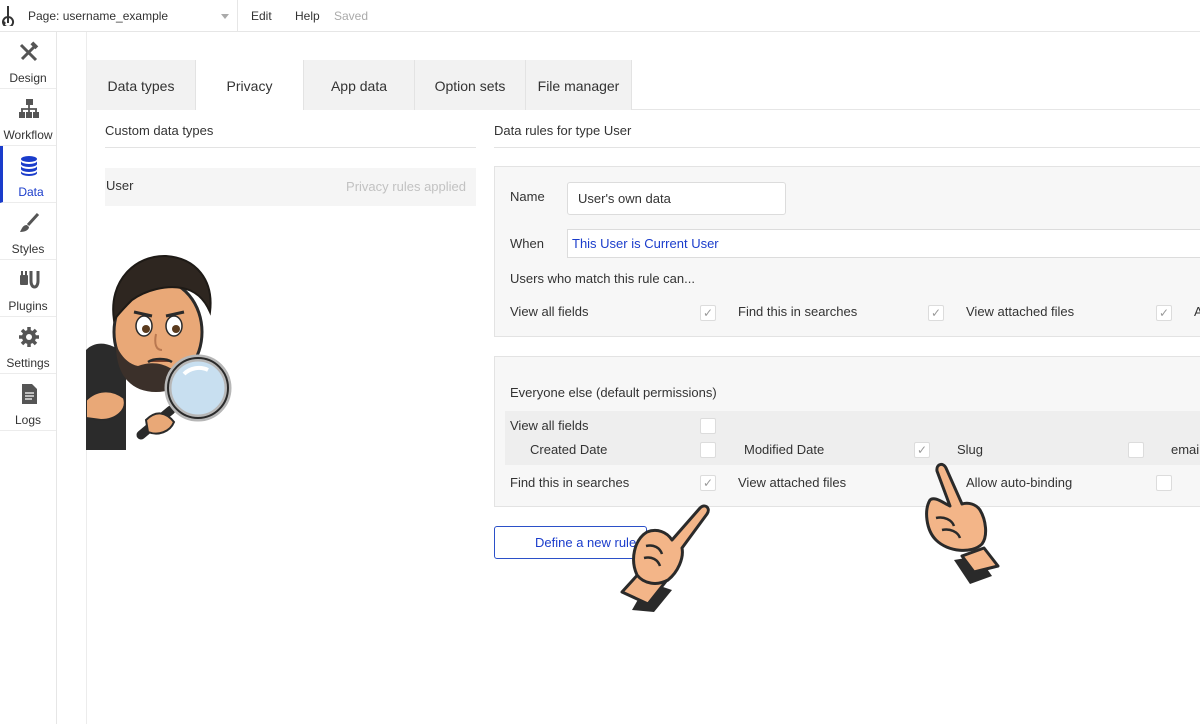  What do you see at coordinates (11, 15) in the screenshot?
I see `bubble-logo-icon` at bounding box center [11, 15].